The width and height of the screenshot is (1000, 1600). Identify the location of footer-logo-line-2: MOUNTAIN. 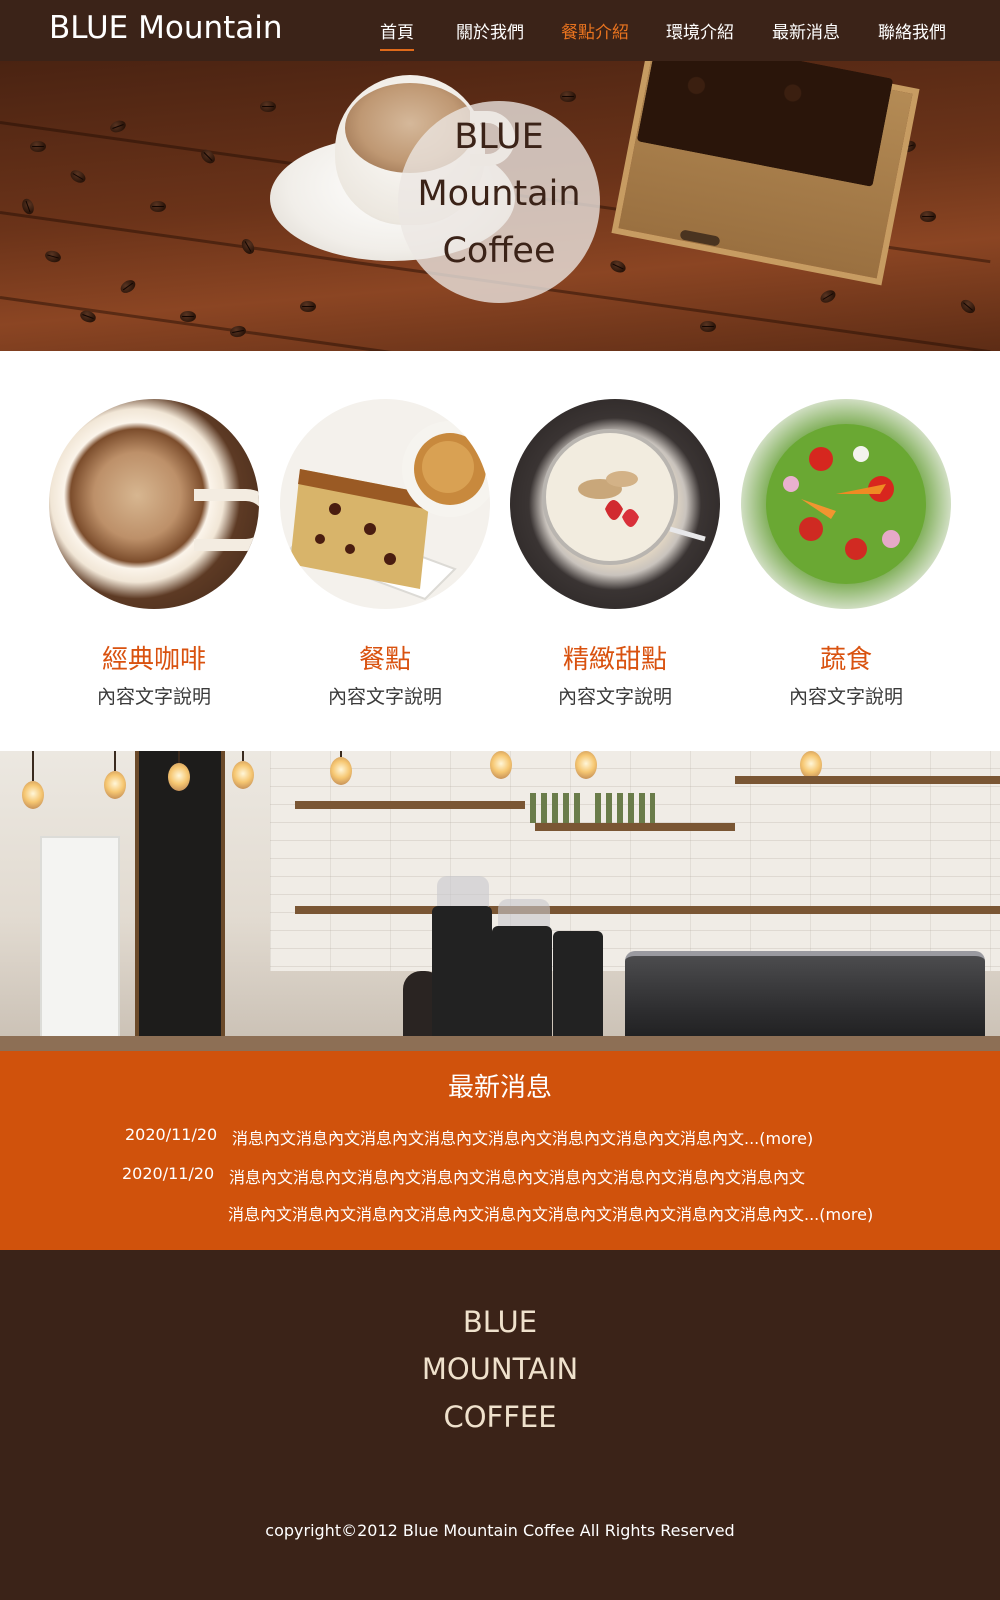
(500, 1369).